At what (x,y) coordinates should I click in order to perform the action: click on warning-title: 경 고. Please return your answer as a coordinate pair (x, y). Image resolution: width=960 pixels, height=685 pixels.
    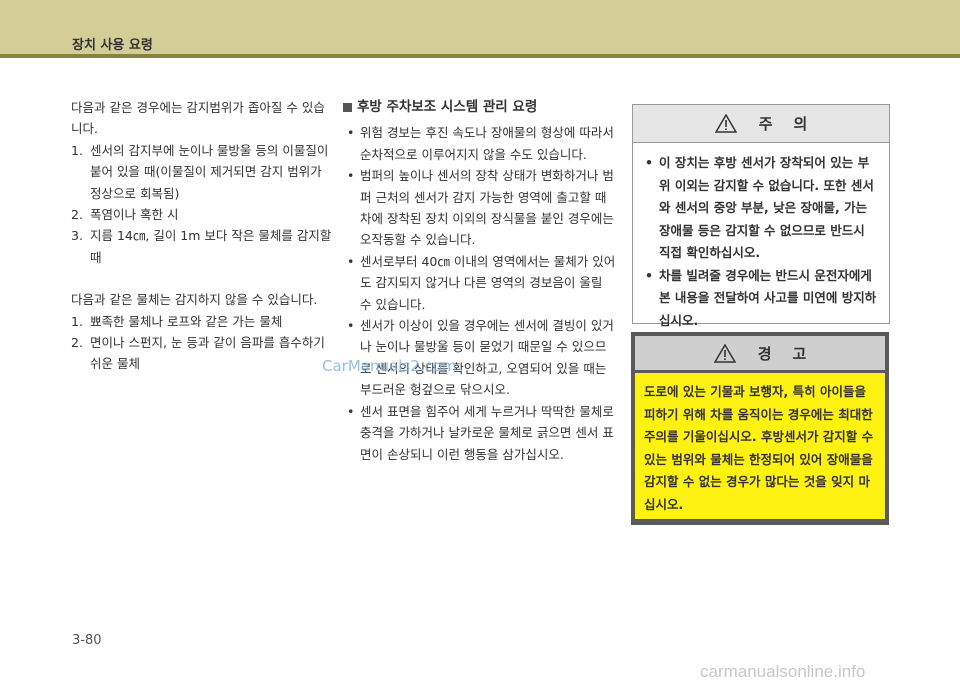
    Looking at the image, I should click on (782, 353).